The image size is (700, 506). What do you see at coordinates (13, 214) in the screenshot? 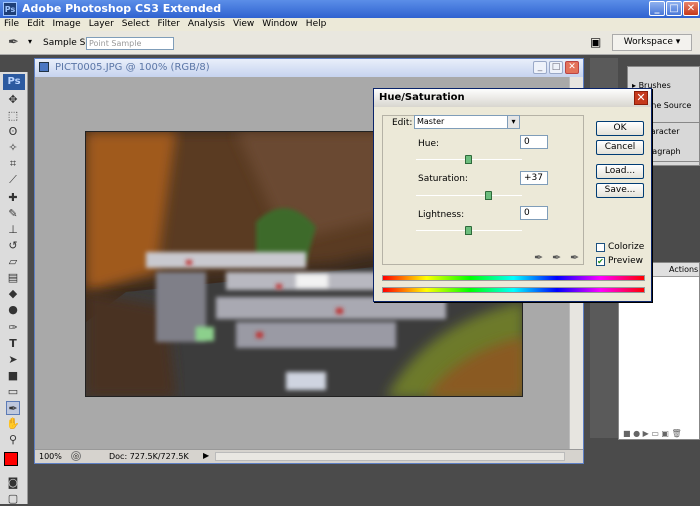
I see `brush-tool-icon: ✎` at bounding box center [13, 214].